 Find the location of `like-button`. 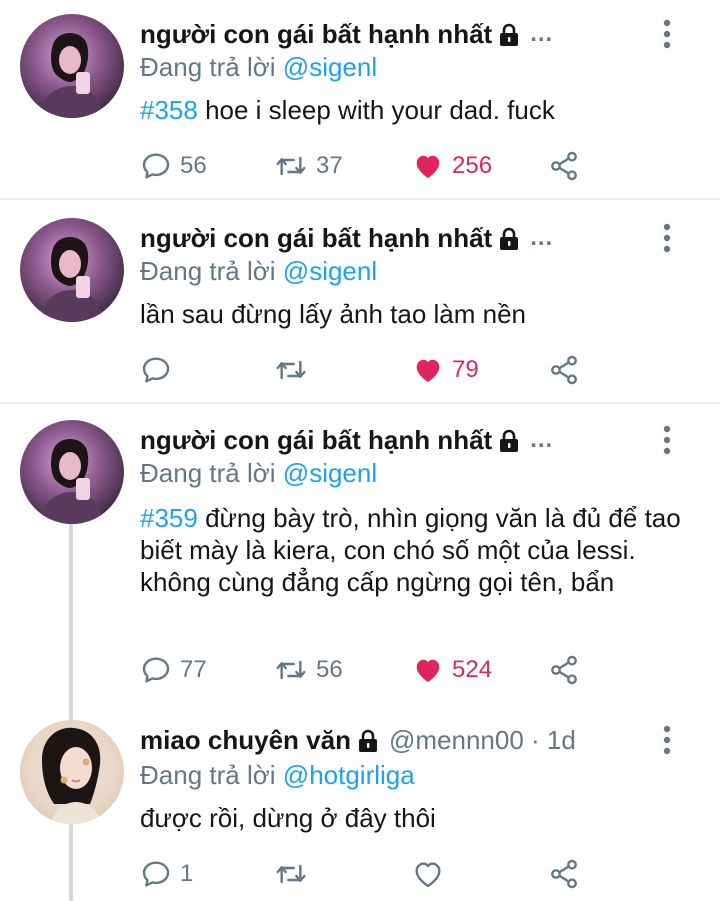

like-button is located at coordinates (428, 874).